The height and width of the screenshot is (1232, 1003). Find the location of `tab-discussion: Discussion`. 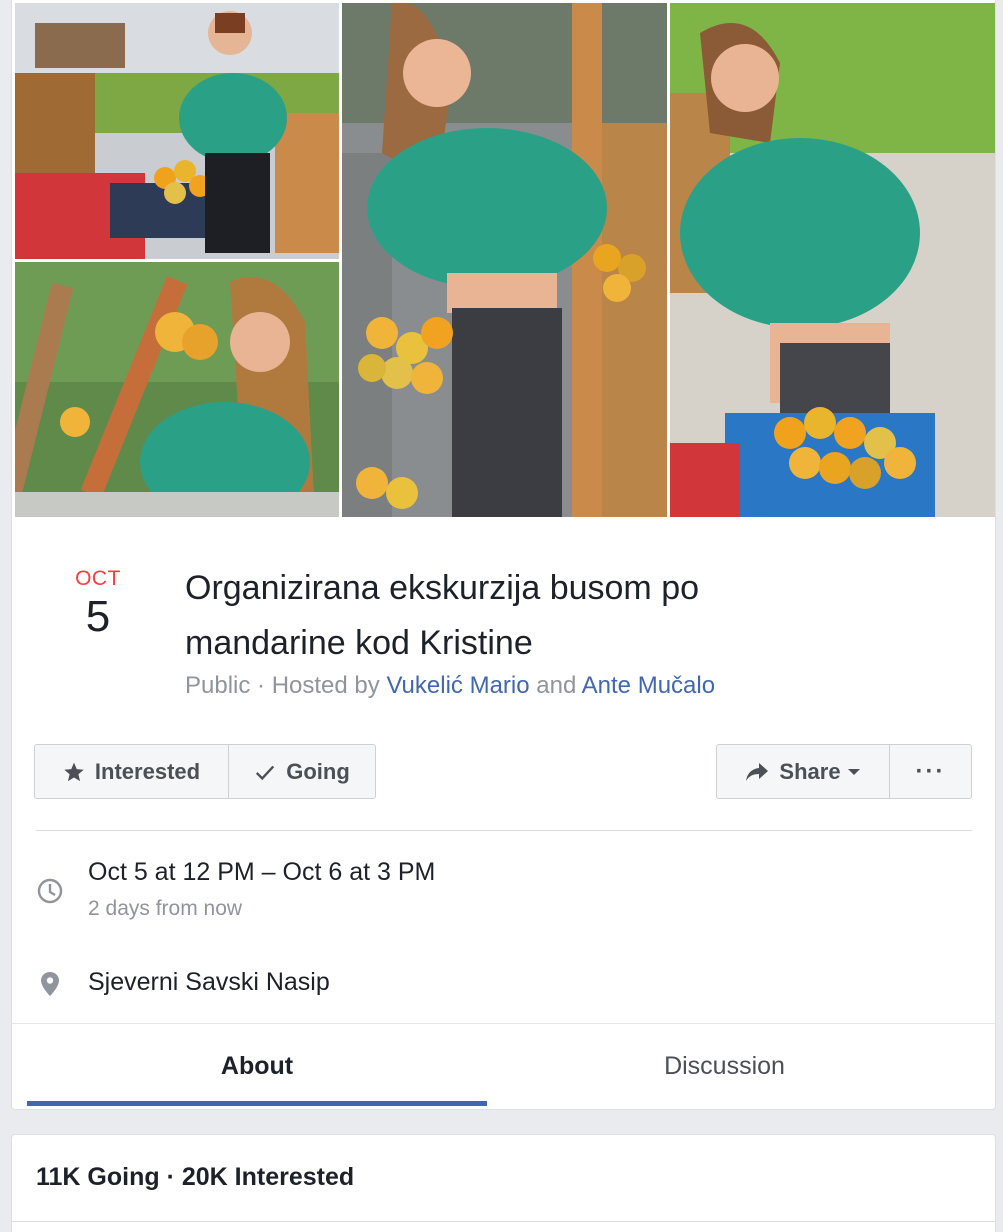

tab-discussion: Discussion is located at coordinates (724, 1066).